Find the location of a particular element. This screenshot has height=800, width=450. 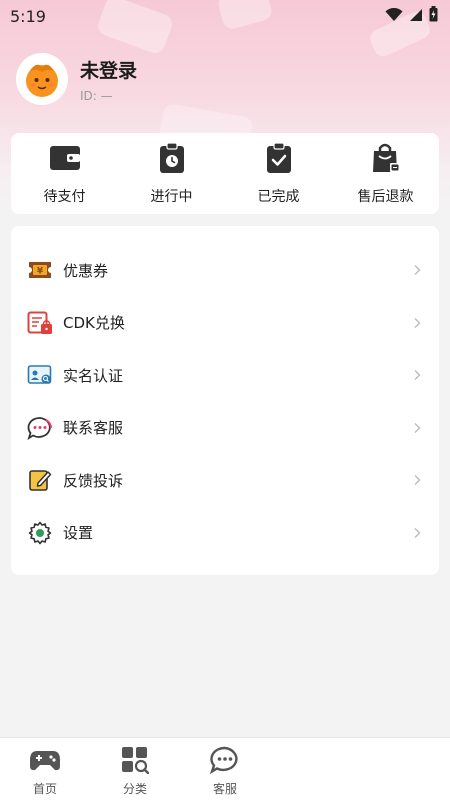

profile-section: 未登录 ID: — is located at coordinates (77, 79).